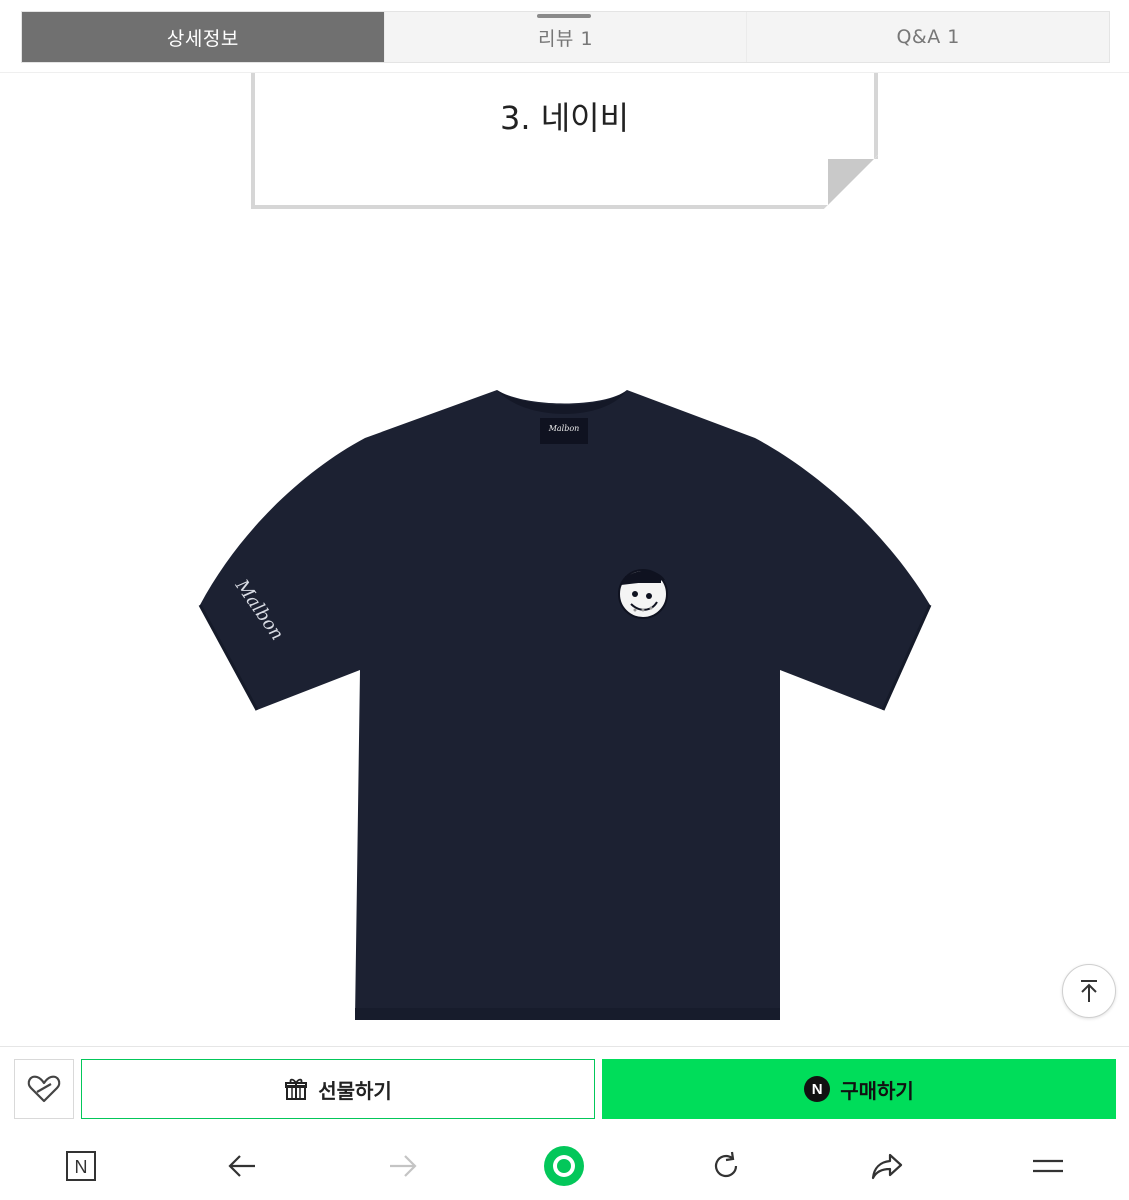 Image resolution: width=1129 pixels, height=1200 pixels. I want to click on browser-nav-bar: N, so click(564, 1166).